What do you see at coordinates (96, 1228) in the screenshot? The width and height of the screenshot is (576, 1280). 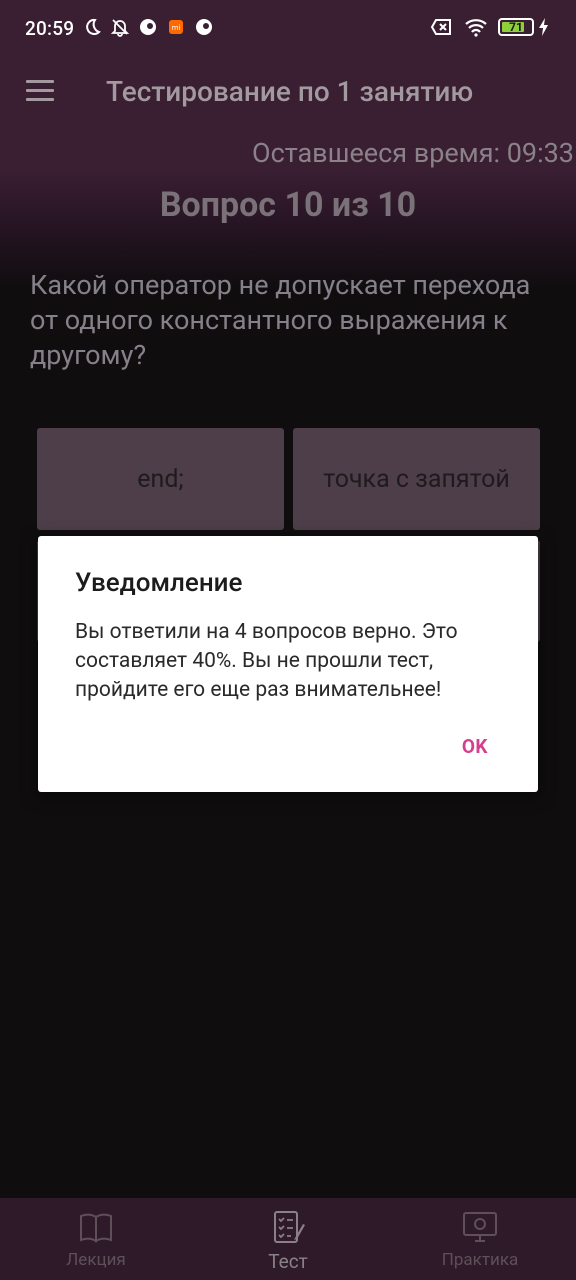 I see `book-icon` at bounding box center [96, 1228].